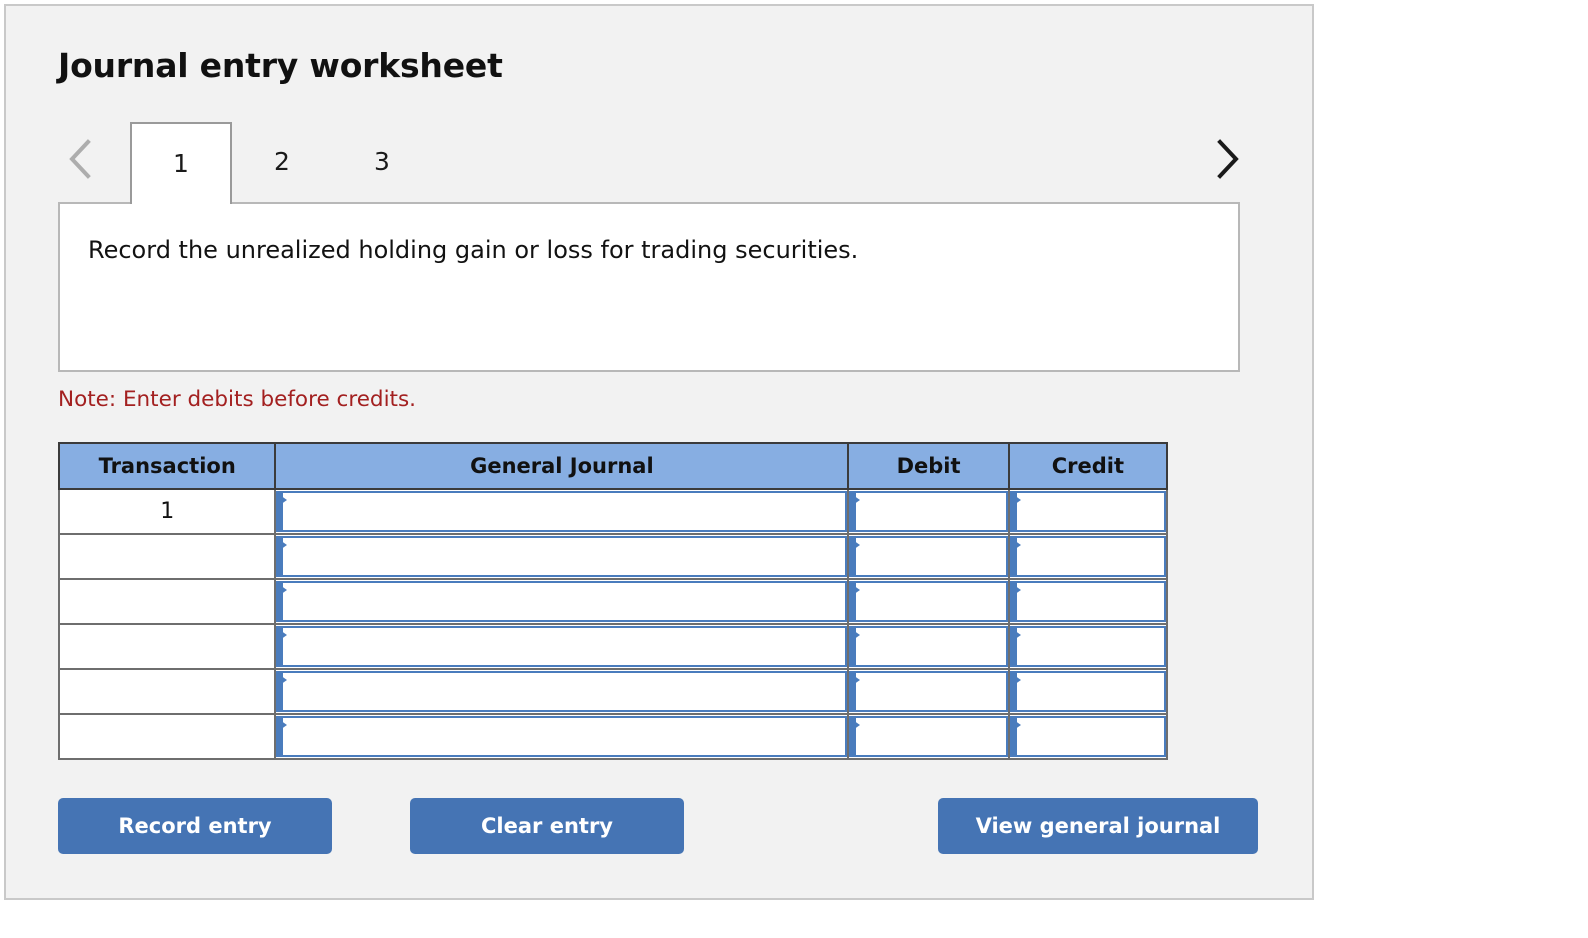  I want to click on column-header-general-journal: General Journal, so click(562, 466).